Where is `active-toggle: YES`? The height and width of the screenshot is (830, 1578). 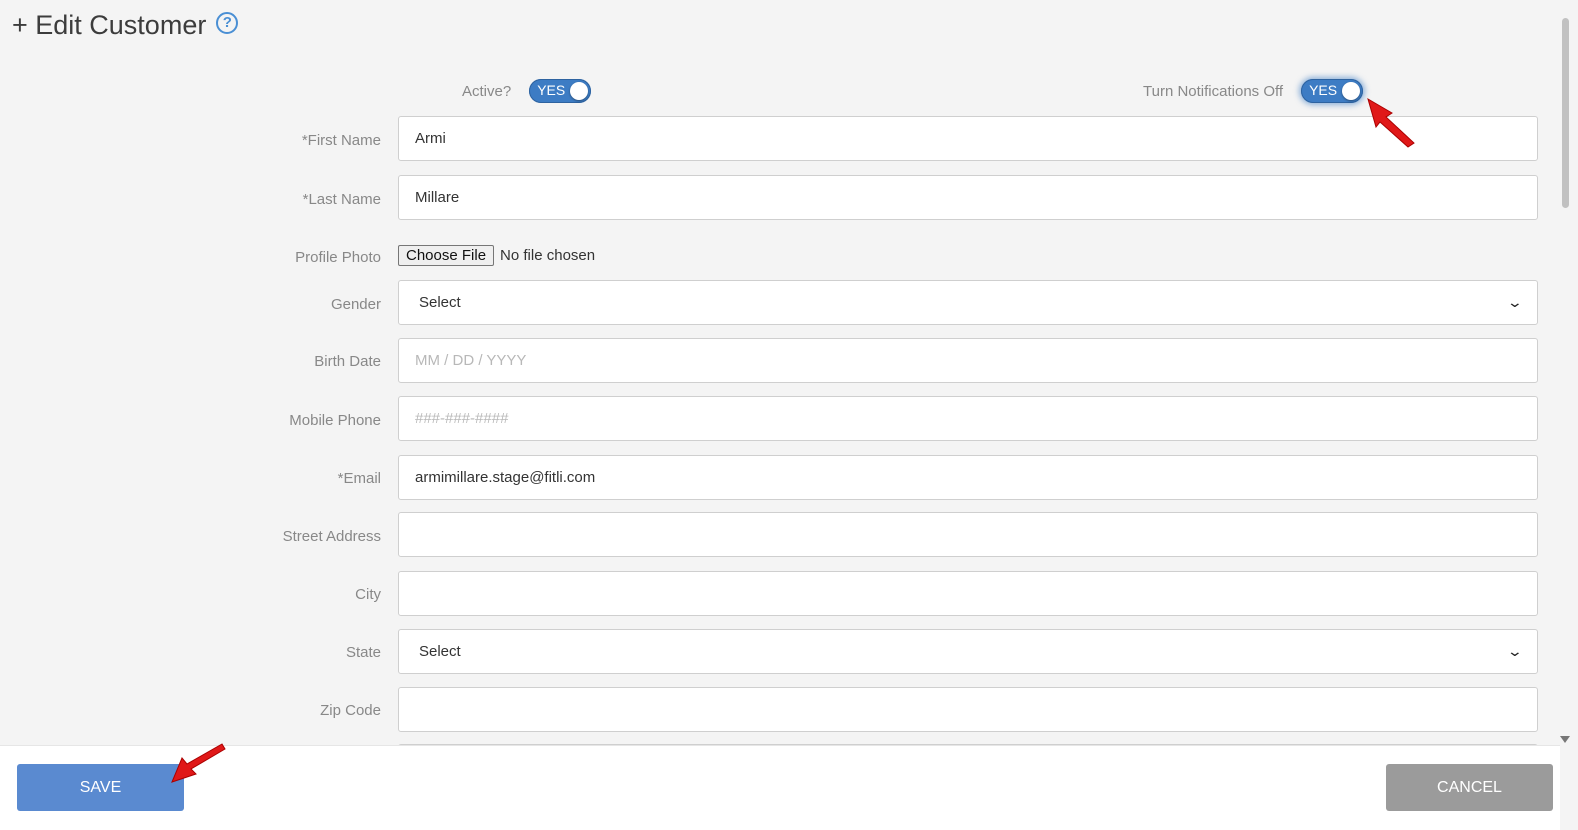
active-toggle: YES is located at coordinates (560, 91).